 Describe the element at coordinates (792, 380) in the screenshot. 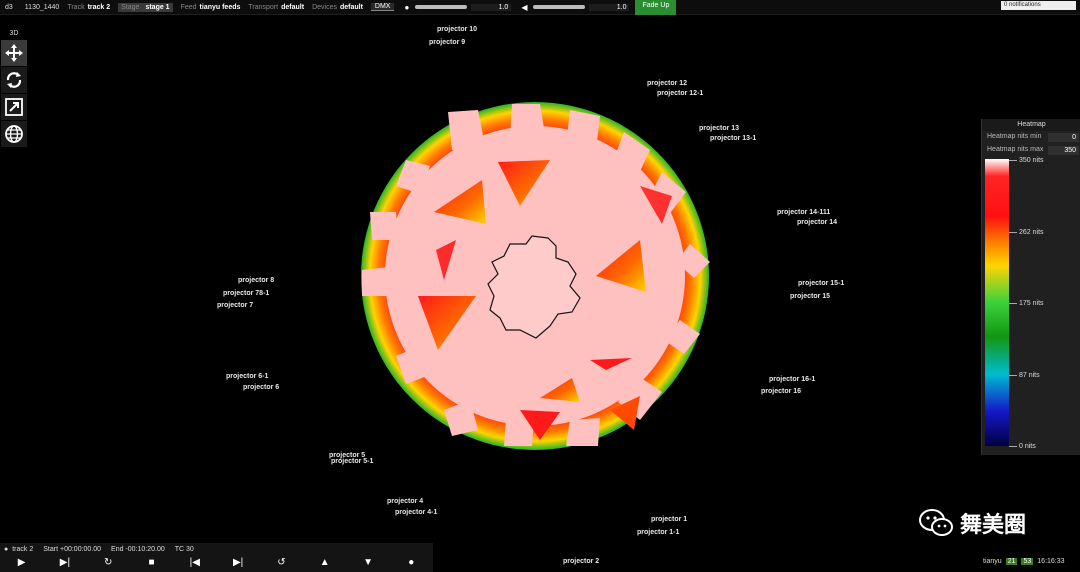

I see `projector-label: projector 16-1` at that location.